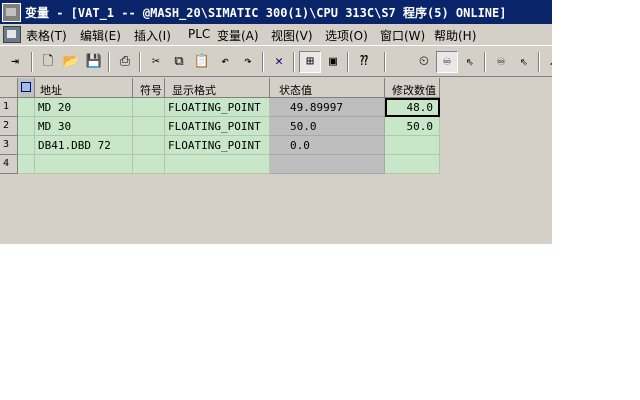 This screenshot has height=400, width=640. I want to click on row-number: 3, so click(9, 145).